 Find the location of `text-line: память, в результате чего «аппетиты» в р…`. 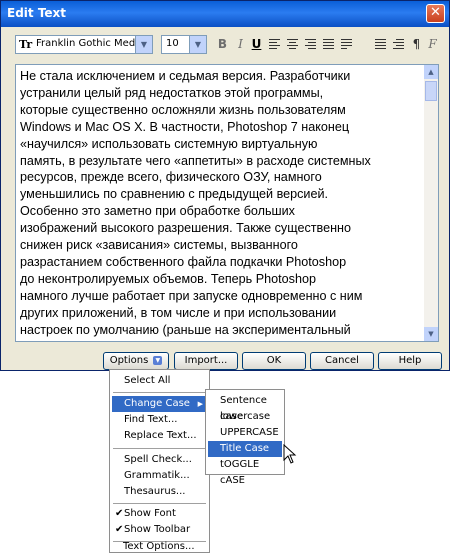

text-line: память, в результате чего «аппетиты» в р… is located at coordinates (220, 161).